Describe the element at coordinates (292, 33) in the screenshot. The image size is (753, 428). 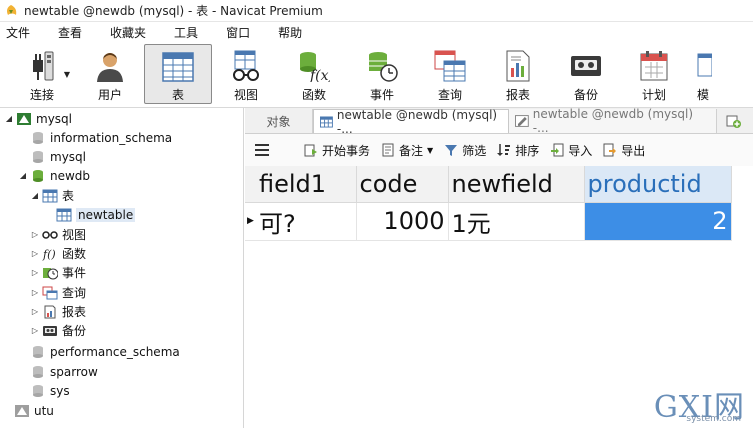
I see `menu-help: 帮助` at that location.